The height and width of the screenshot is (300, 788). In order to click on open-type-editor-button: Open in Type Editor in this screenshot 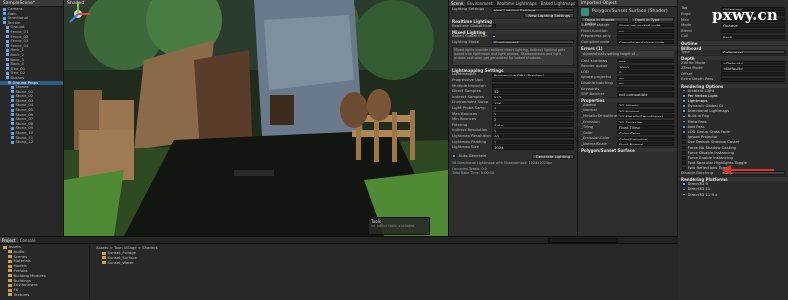, I will do `click(652, 21)`.